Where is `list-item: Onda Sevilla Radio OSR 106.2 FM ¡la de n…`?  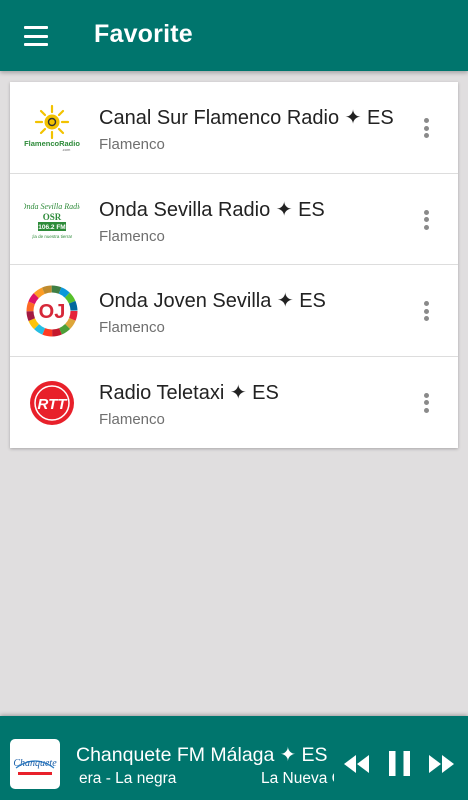
list-item: Onda Sevilla Radio OSR 106.2 FM ¡la de n… is located at coordinates (234, 219).